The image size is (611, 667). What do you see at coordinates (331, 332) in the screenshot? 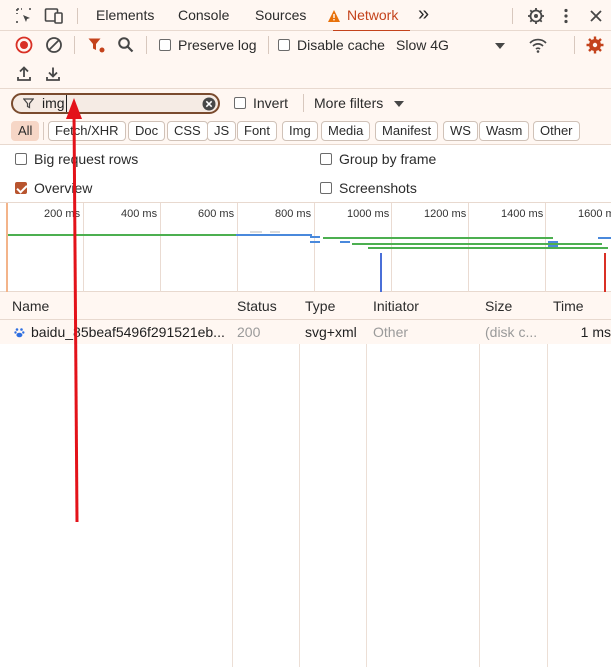
I see `request-type: svg+xml` at bounding box center [331, 332].